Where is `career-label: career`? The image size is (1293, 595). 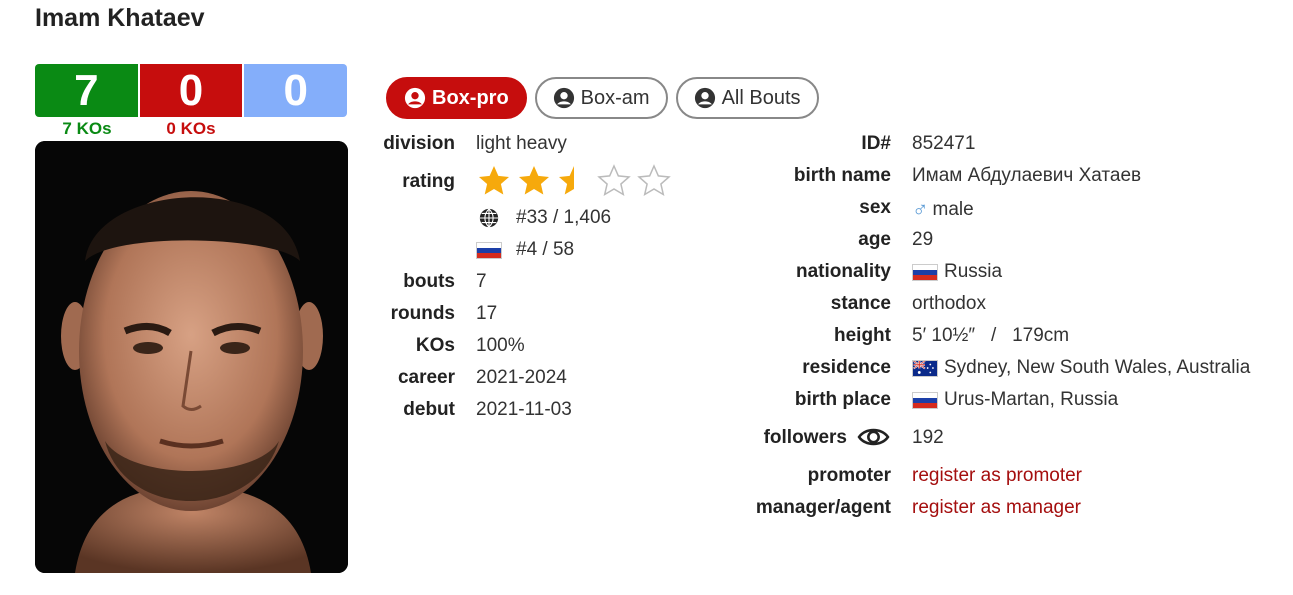 career-label: career is located at coordinates (426, 377).